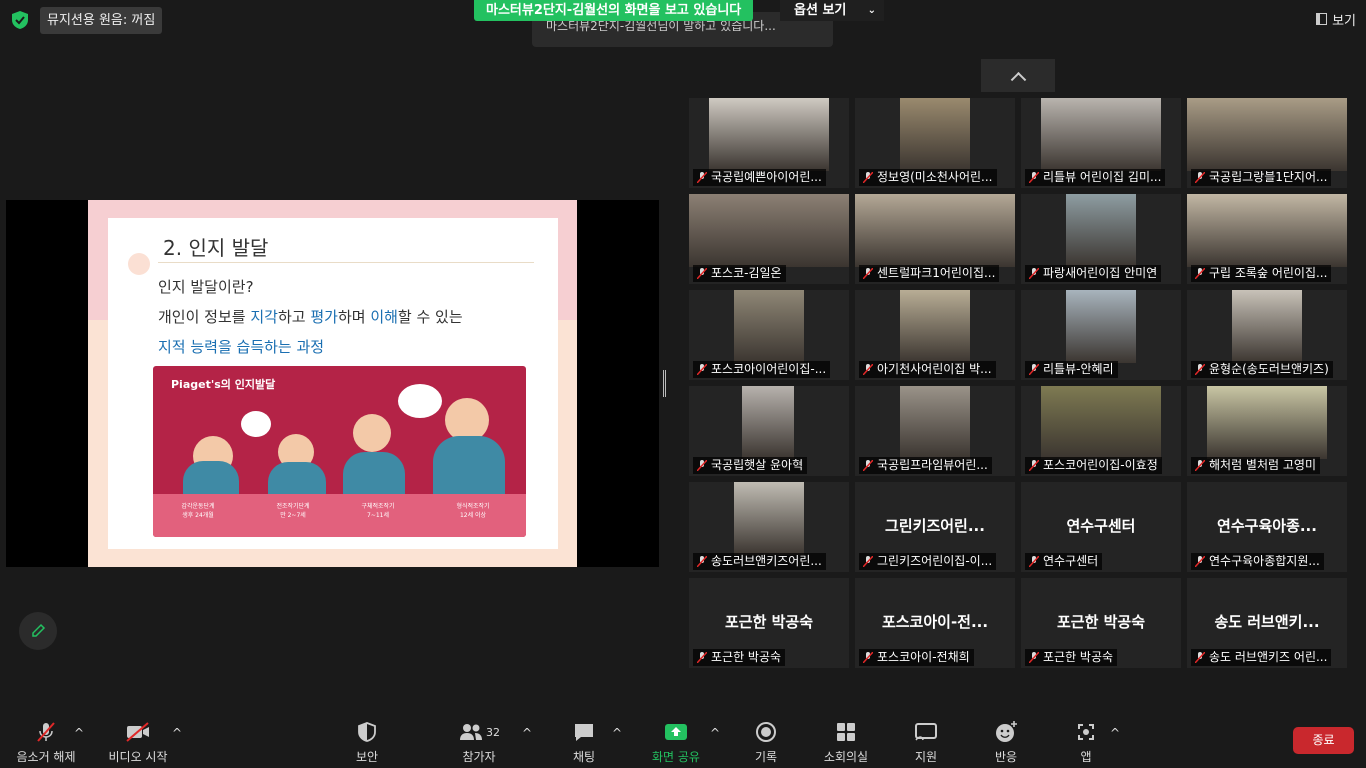 The image size is (1366, 768). What do you see at coordinates (471, 732) in the screenshot?
I see `participants-icon` at bounding box center [471, 732].